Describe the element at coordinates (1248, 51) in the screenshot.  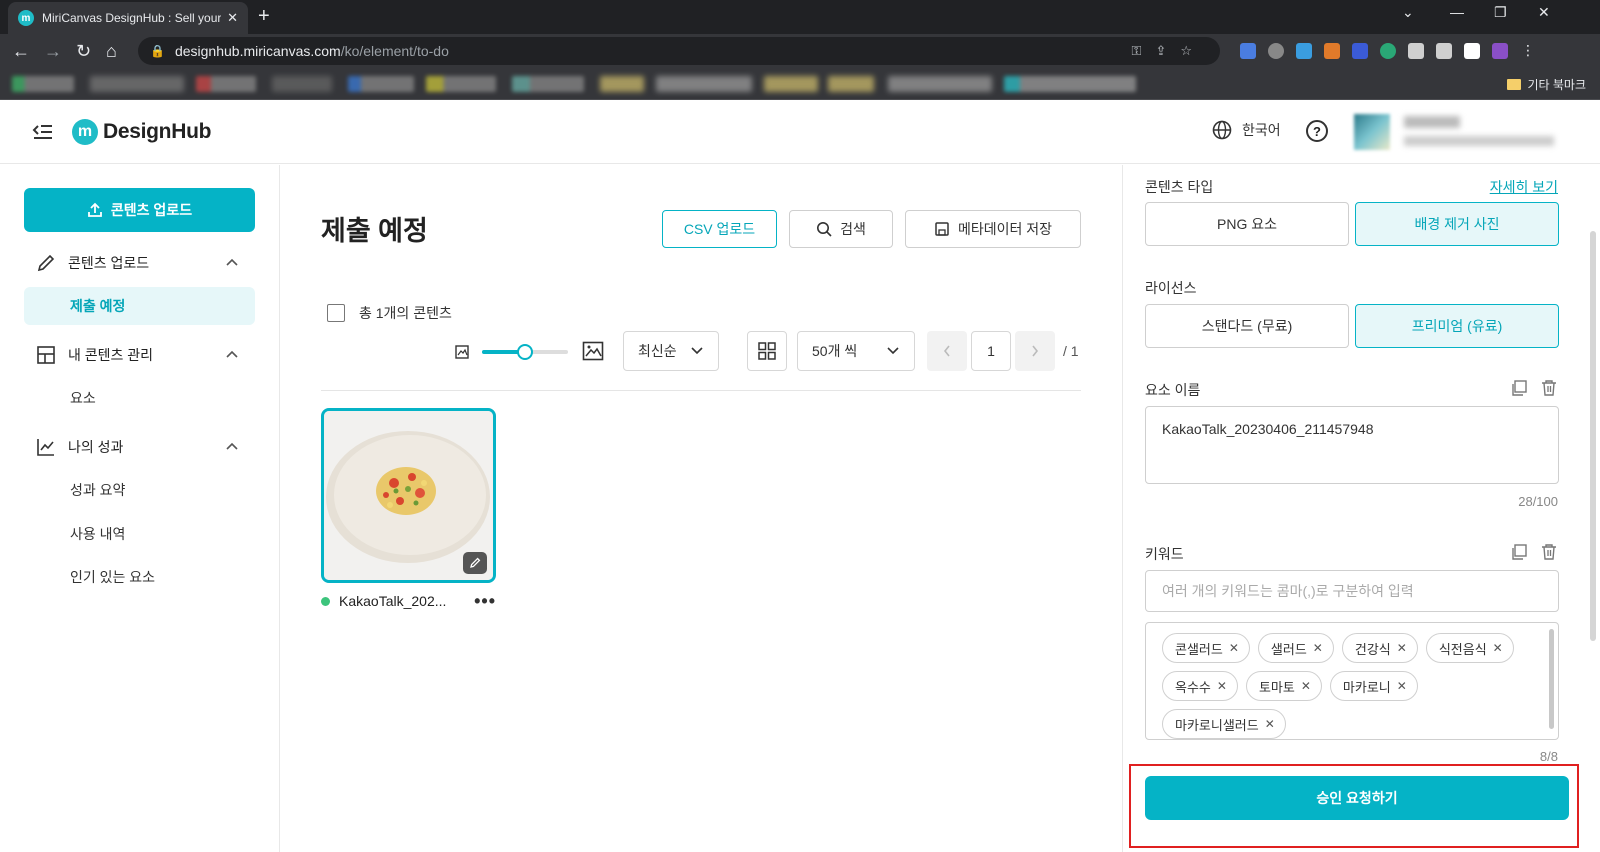
I see `translate-extension-icon` at that location.